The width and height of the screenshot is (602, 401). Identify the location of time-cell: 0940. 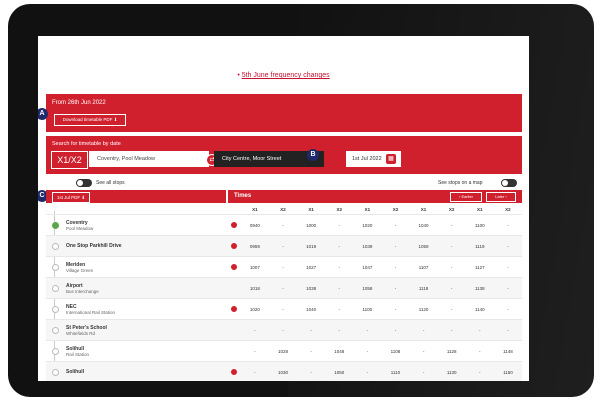
(254, 225).